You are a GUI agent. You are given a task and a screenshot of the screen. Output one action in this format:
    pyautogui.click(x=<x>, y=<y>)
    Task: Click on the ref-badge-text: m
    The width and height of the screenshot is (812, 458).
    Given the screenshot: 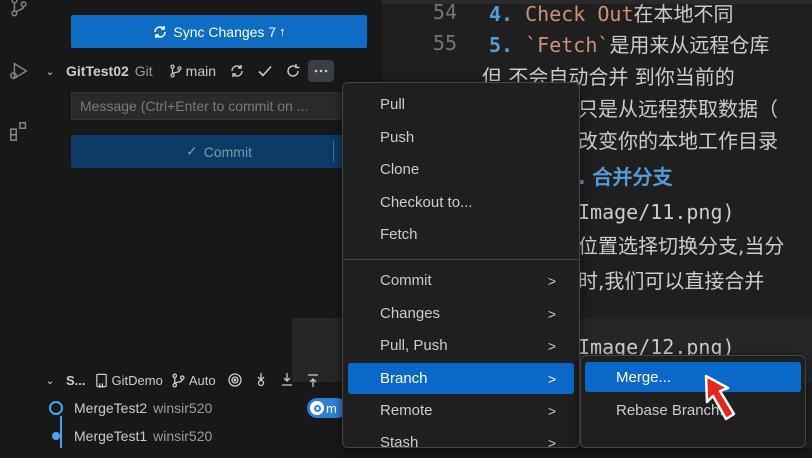 What is the action you would take?
    pyautogui.click(x=331, y=408)
    